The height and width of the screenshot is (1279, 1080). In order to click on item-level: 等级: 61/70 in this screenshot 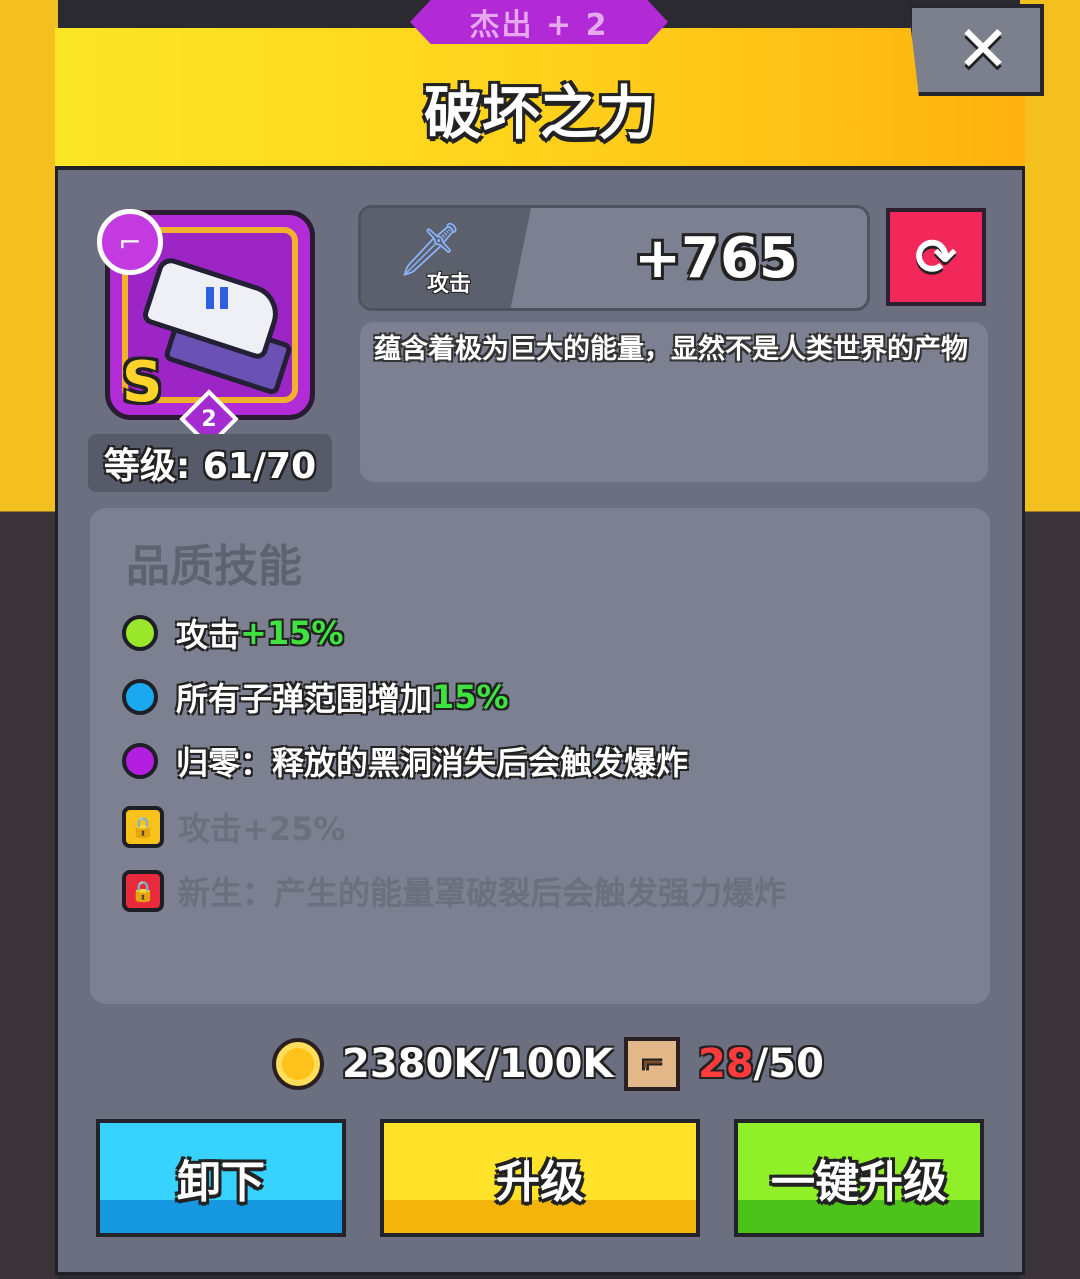, I will do `click(210, 463)`.